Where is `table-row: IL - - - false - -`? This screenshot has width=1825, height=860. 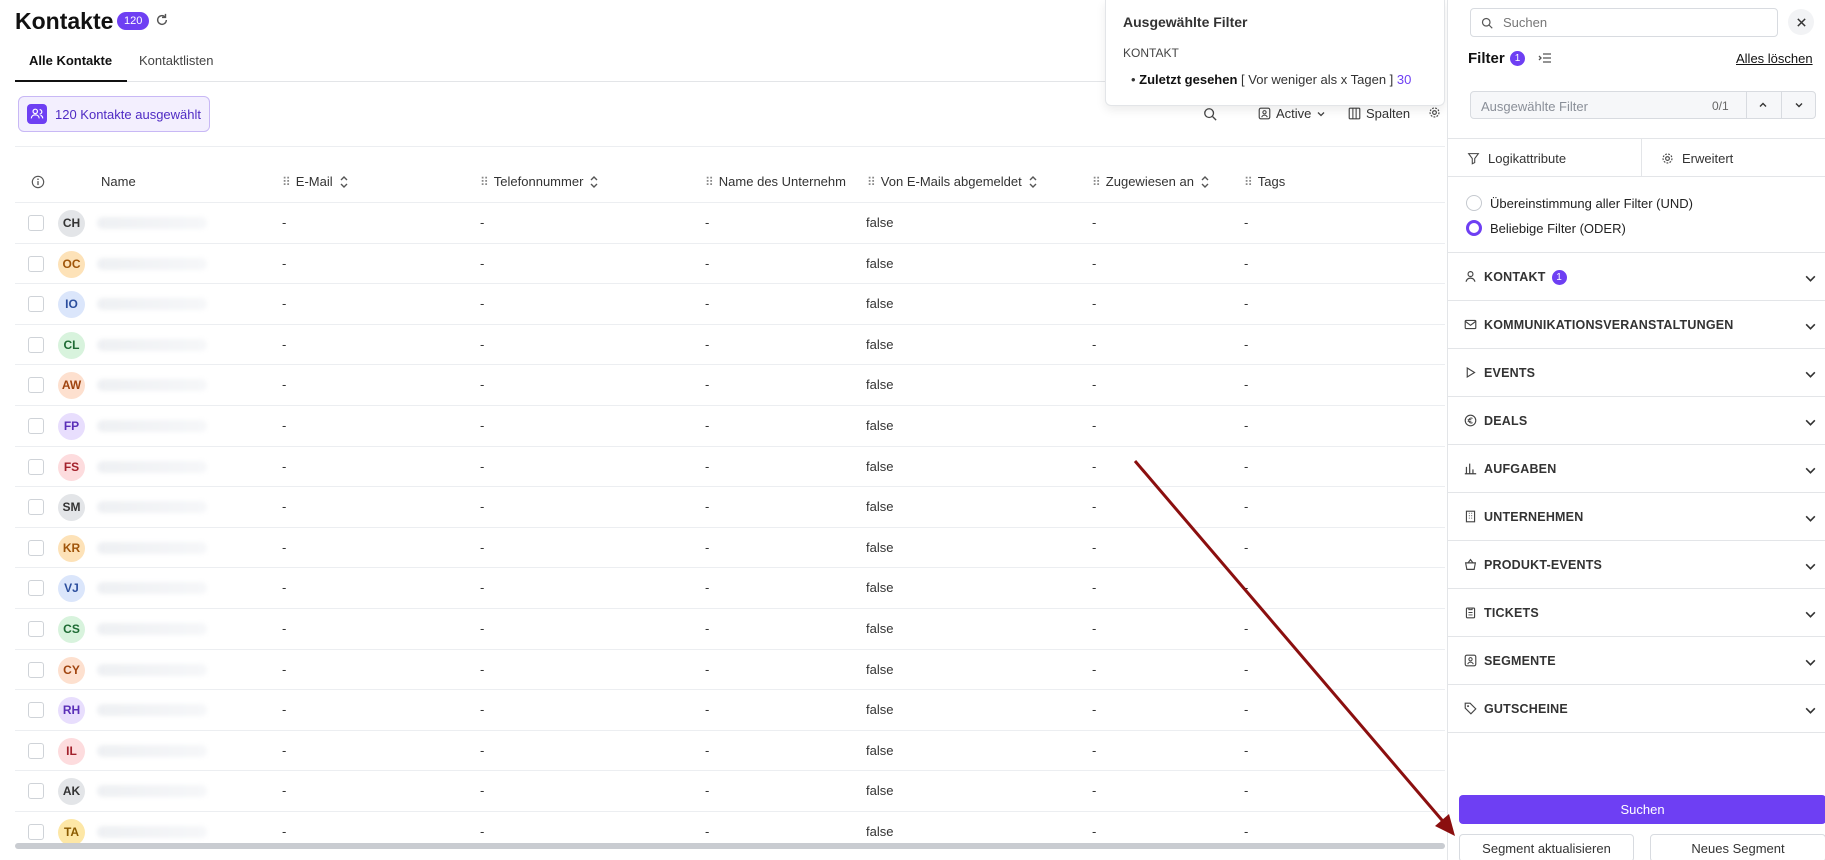 table-row: IL - - - false - - is located at coordinates (730, 749).